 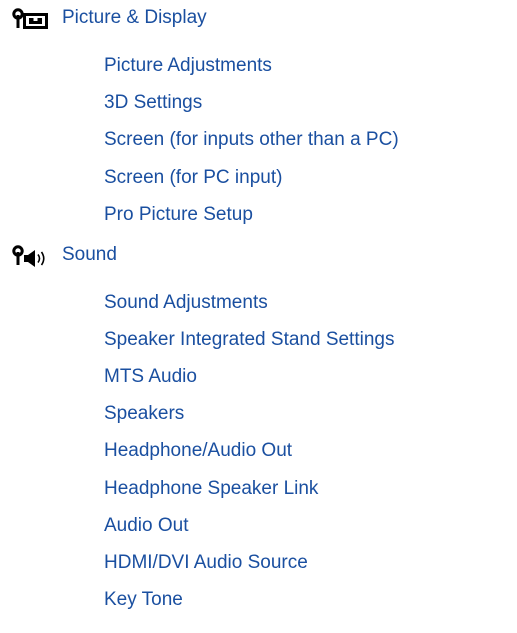 What do you see at coordinates (249, 340) in the screenshot?
I see `submenu-item-speaker-integrated-stand-settings: Speaker Integrated Stand Settings` at bounding box center [249, 340].